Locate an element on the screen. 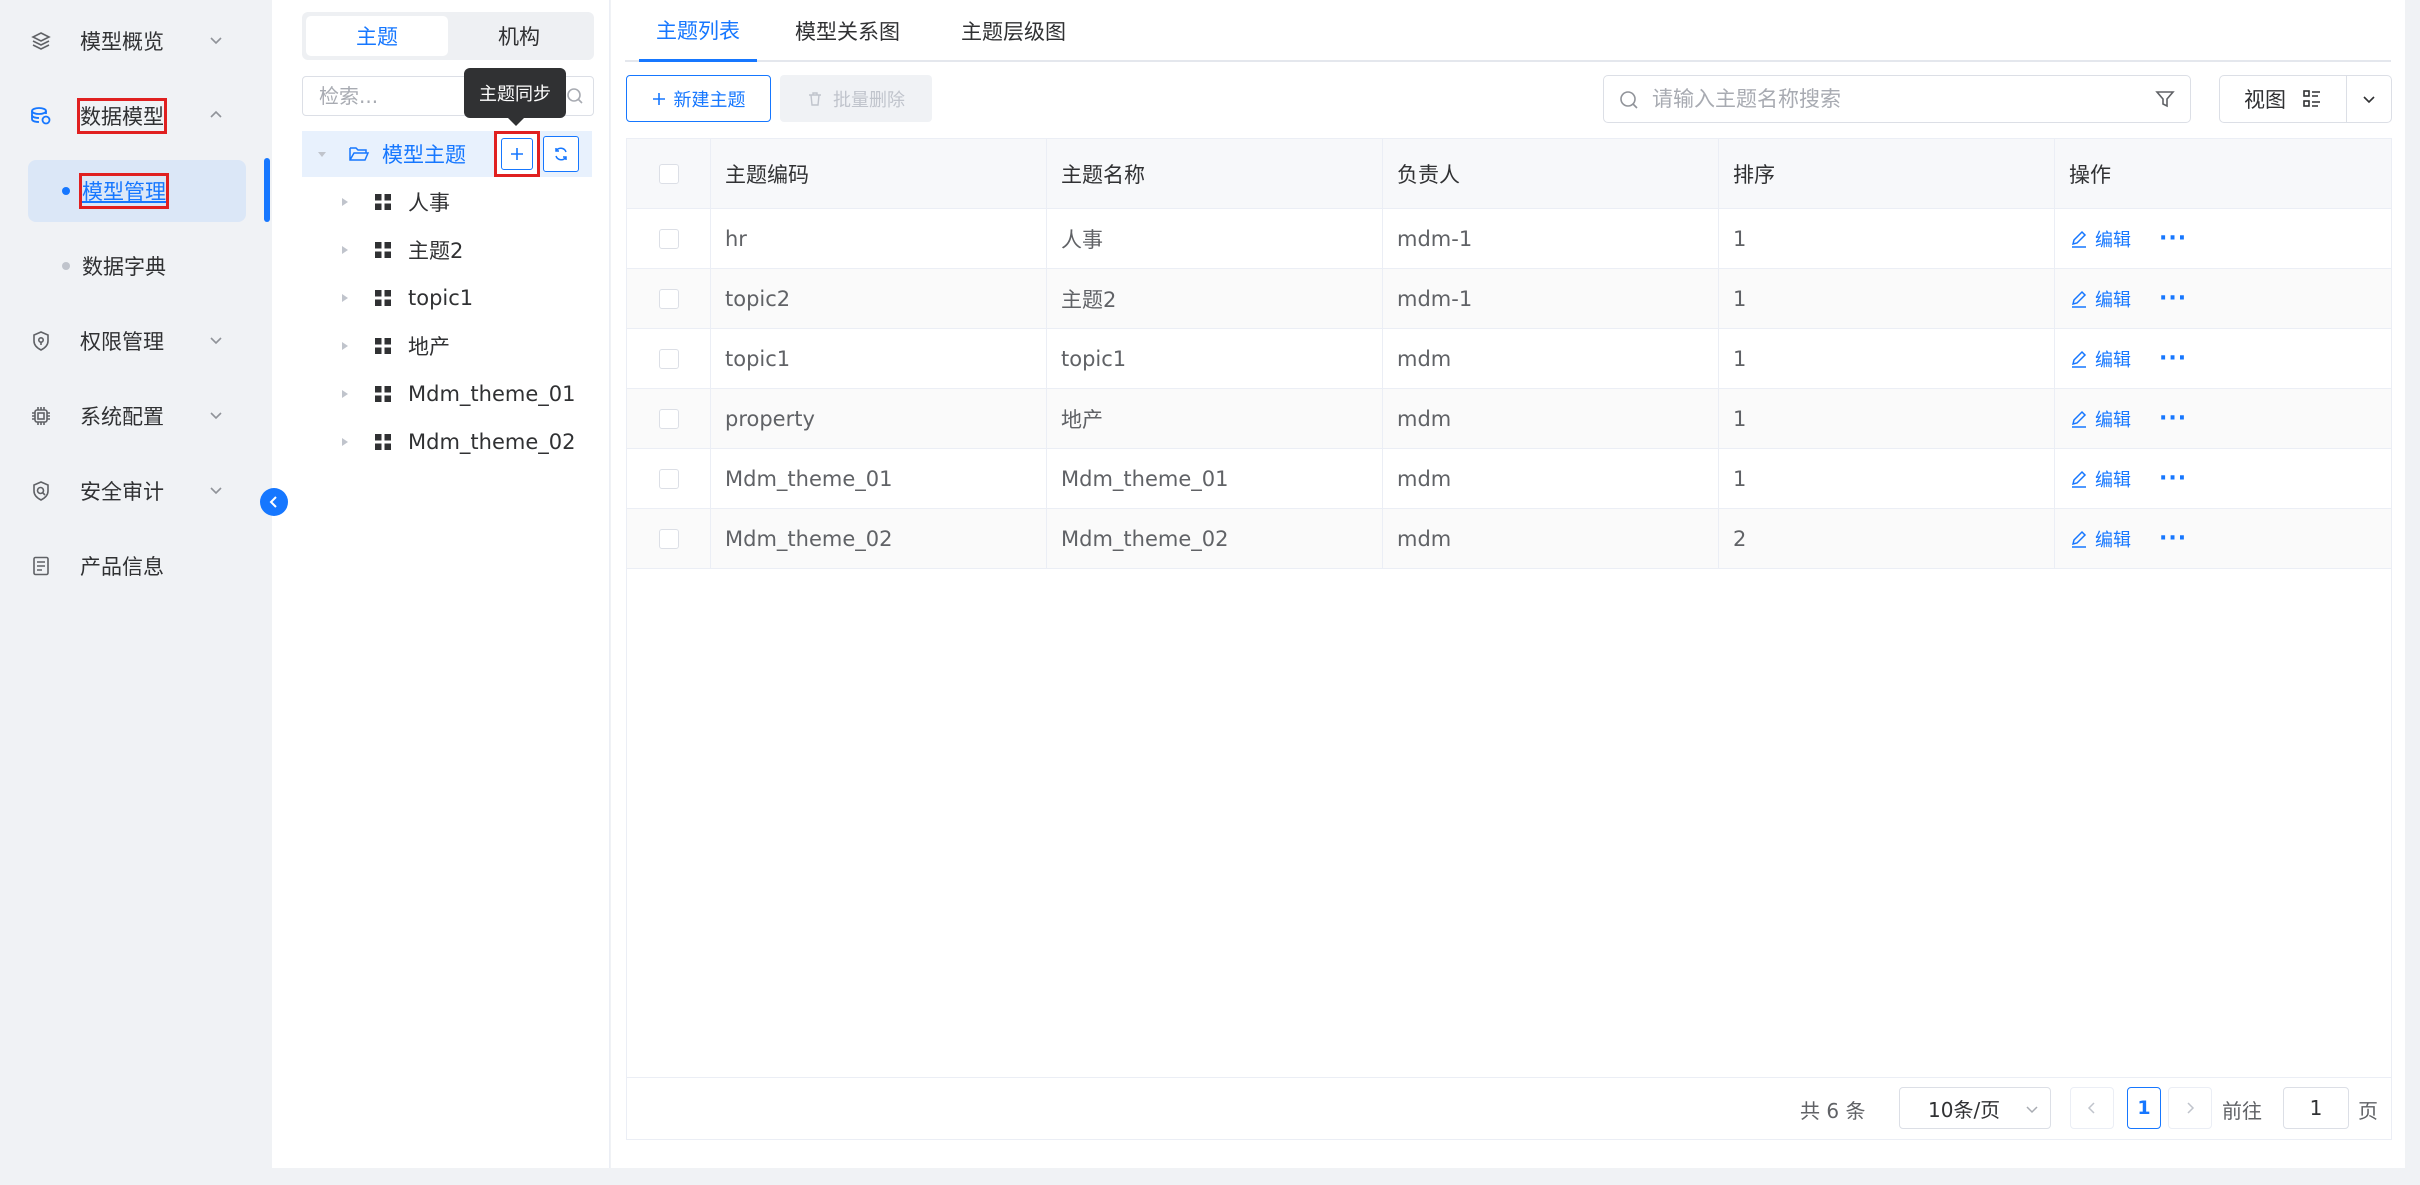  topic-search-input is located at coordinates (1892, 99).